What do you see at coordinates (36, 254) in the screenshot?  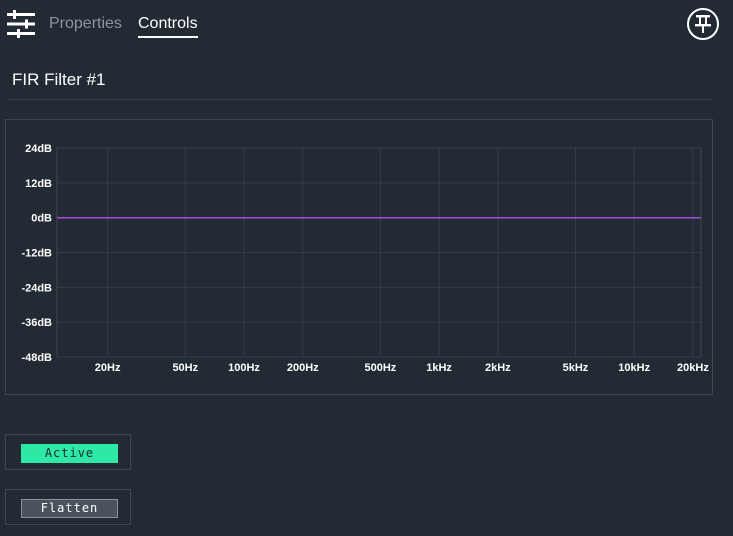 I see `y-tick-label: -12dB` at bounding box center [36, 254].